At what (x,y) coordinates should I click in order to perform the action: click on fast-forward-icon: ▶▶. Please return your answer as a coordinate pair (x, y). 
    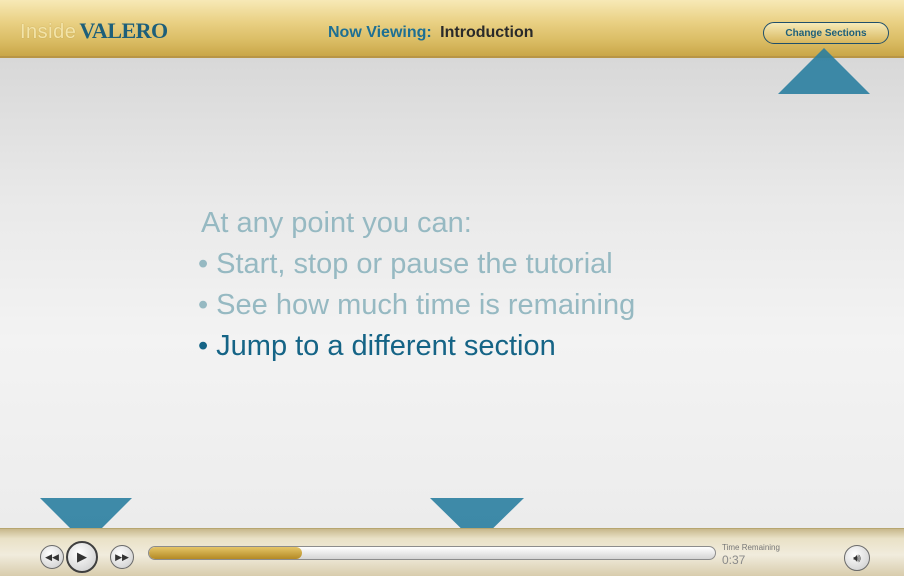
    Looking at the image, I should click on (122, 556).